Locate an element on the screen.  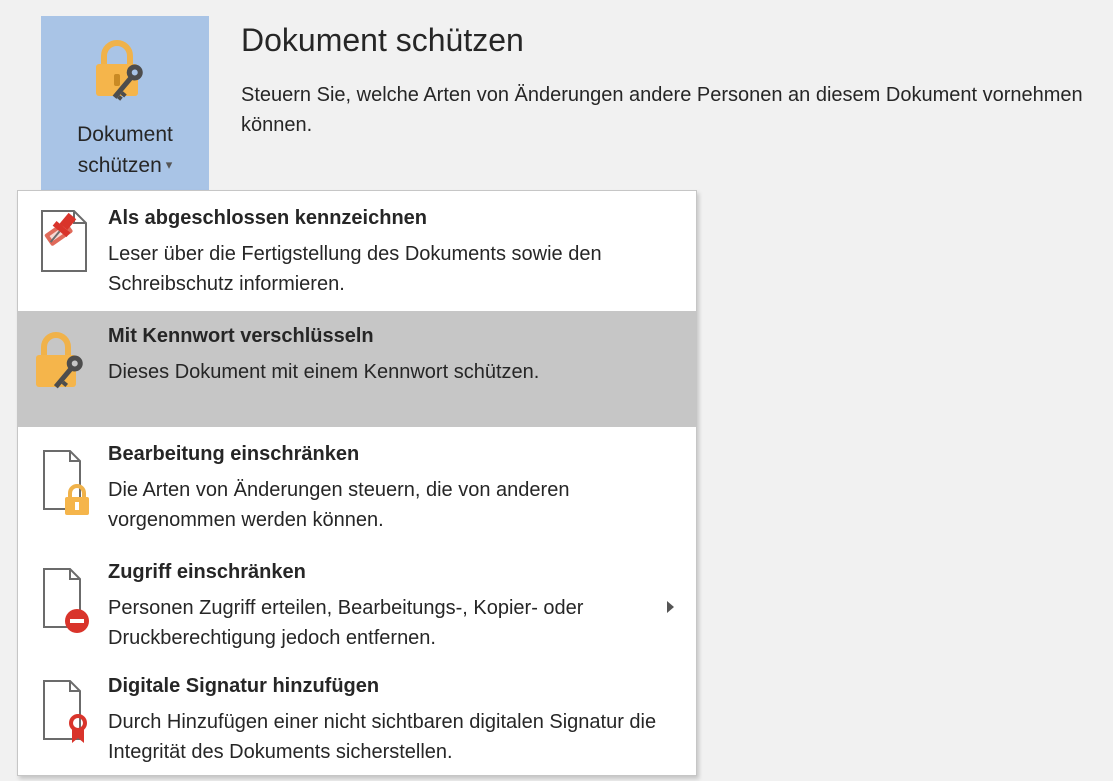
protect-document-label-line1: Dokument is located at coordinates (125, 134).